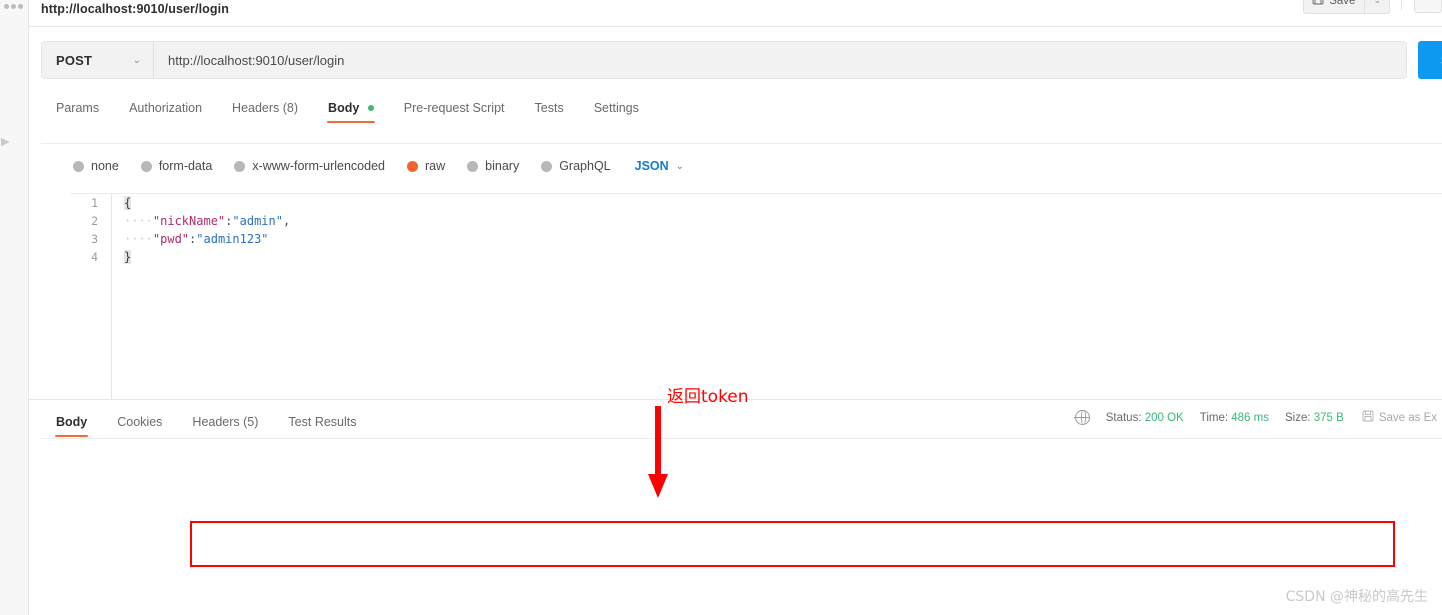 This screenshot has width=1442, height=615. What do you see at coordinates (741, 438) in the screenshot?
I see `response-tabs-divider` at bounding box center [741, 438].